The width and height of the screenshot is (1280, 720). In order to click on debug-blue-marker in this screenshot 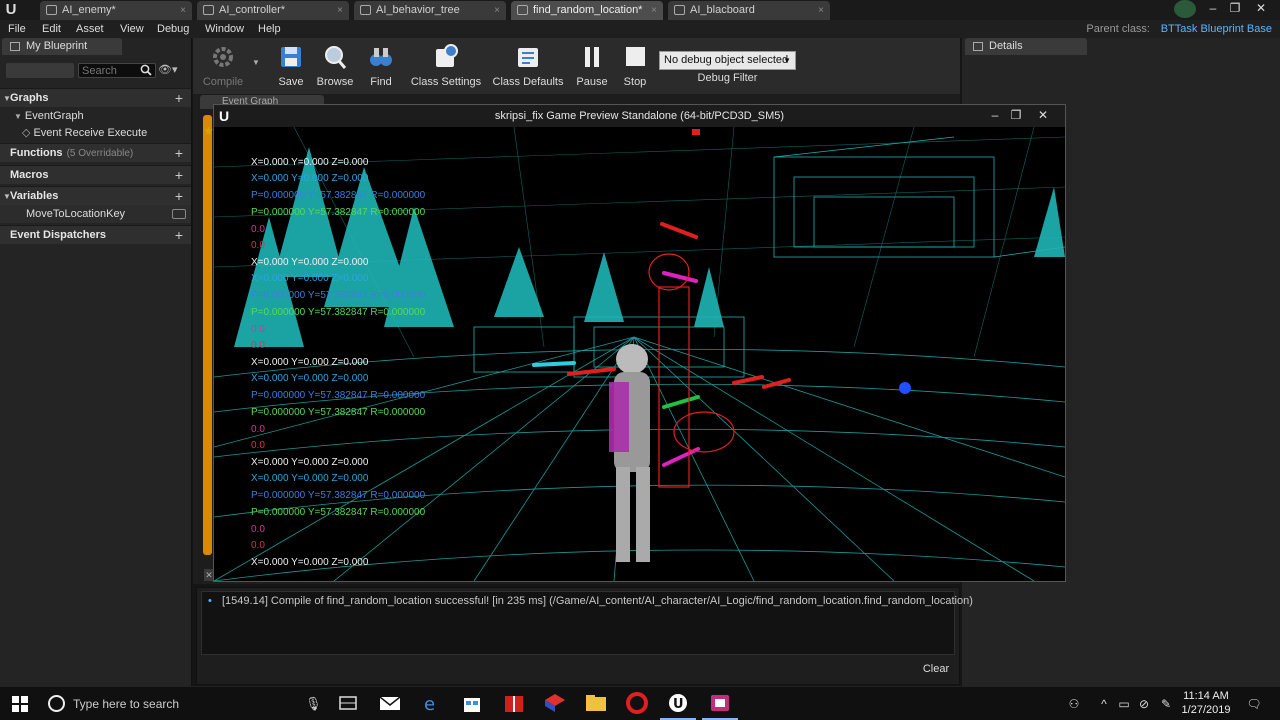, I will do `click(905, 388)`.